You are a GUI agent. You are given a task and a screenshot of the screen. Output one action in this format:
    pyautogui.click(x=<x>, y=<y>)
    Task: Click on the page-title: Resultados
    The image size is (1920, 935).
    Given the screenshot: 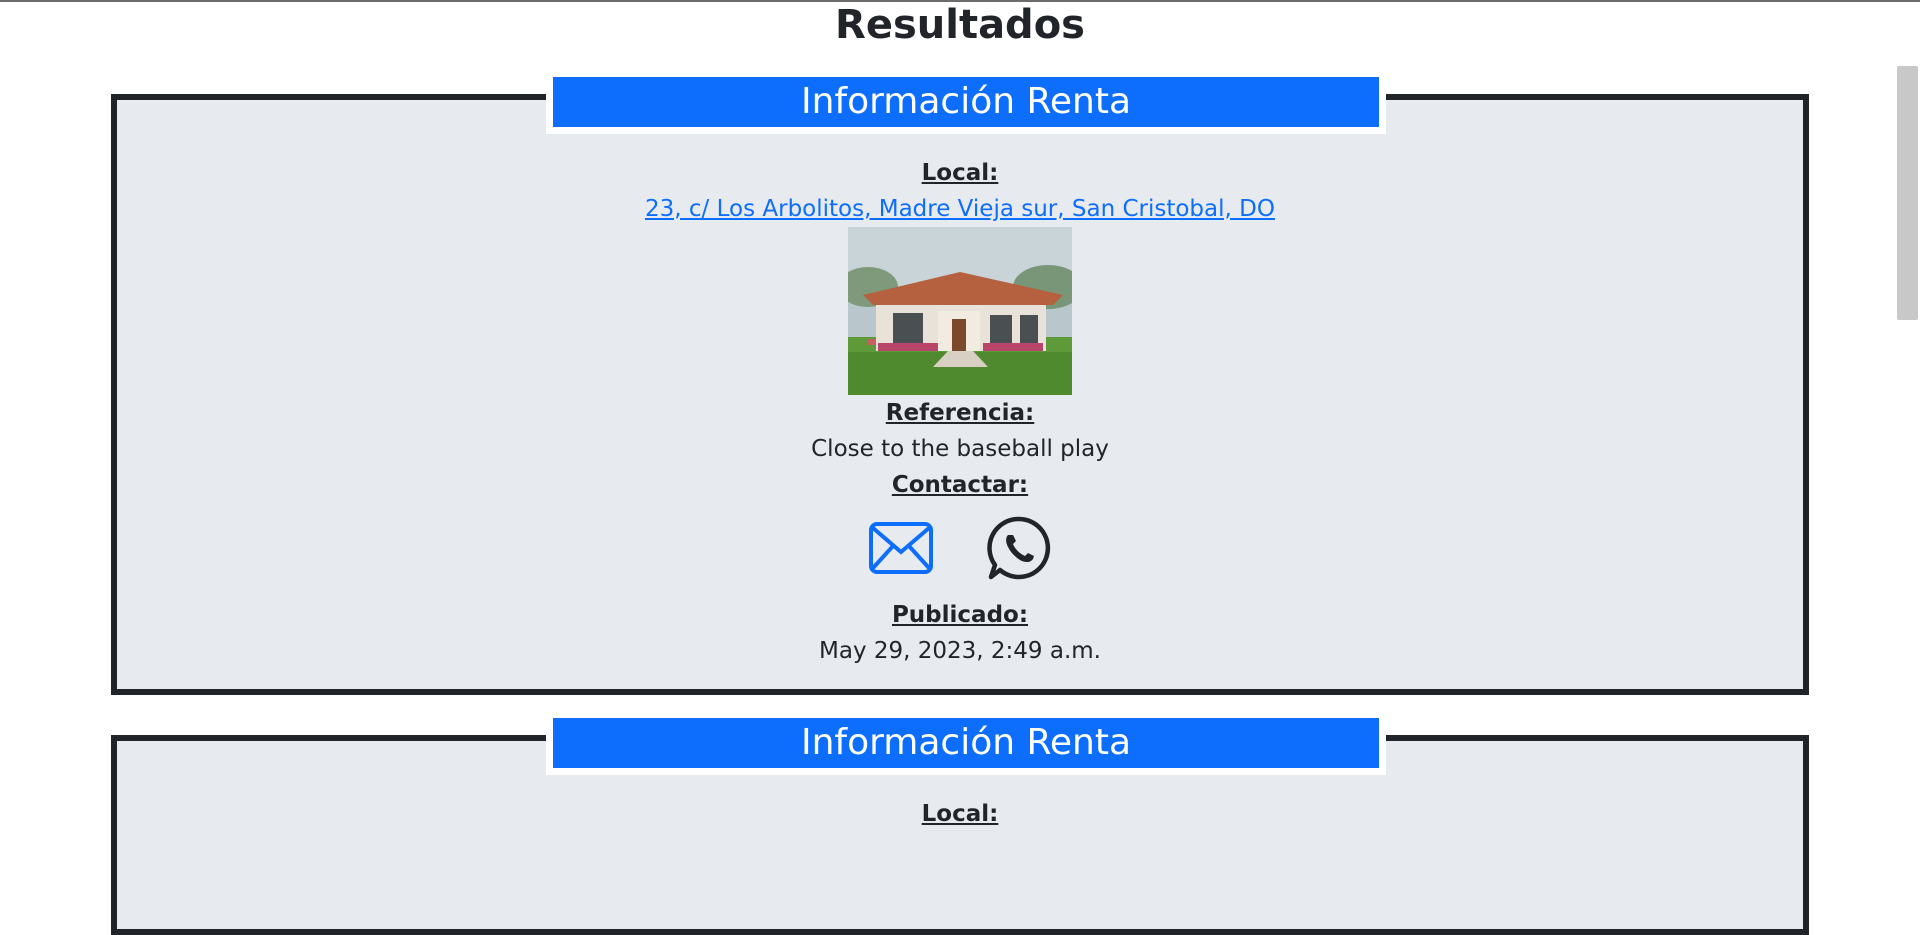 What is the action you would take?
    pyautogui.click(x=960, y=25)
    